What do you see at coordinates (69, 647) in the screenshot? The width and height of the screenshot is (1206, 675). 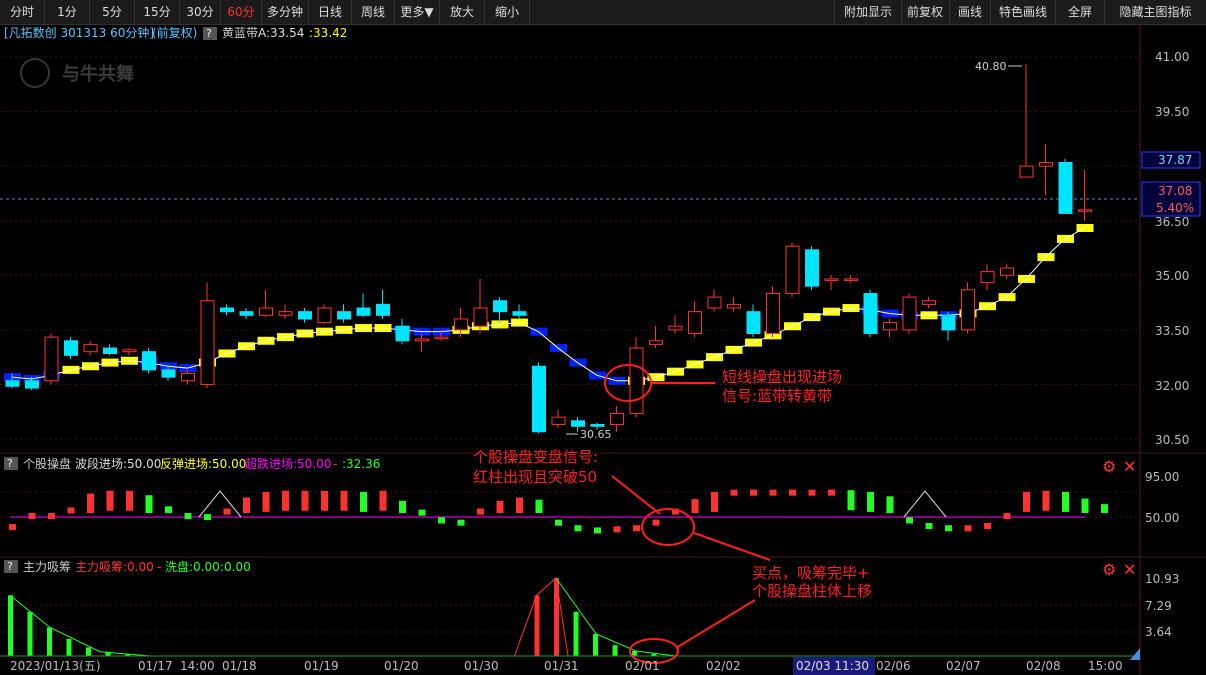 I see `acc-bar` at bounding box center [69, 647].